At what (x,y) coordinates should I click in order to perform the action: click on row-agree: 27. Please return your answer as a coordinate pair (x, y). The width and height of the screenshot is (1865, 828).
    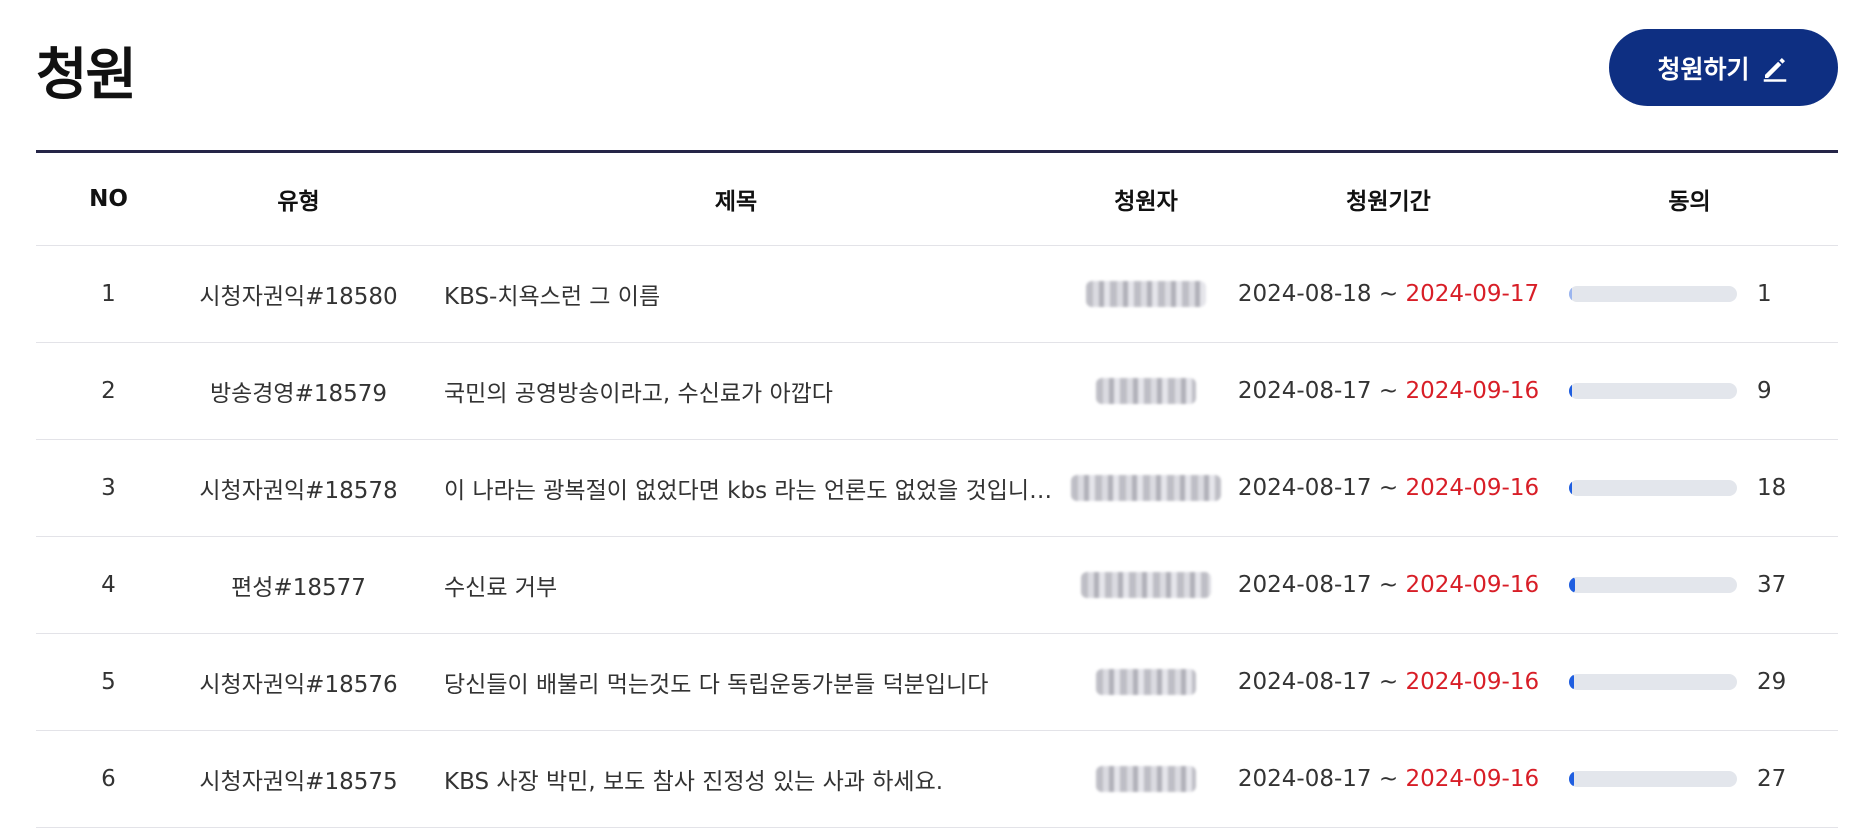
    Looking at the image, I should click on (1689, 779).